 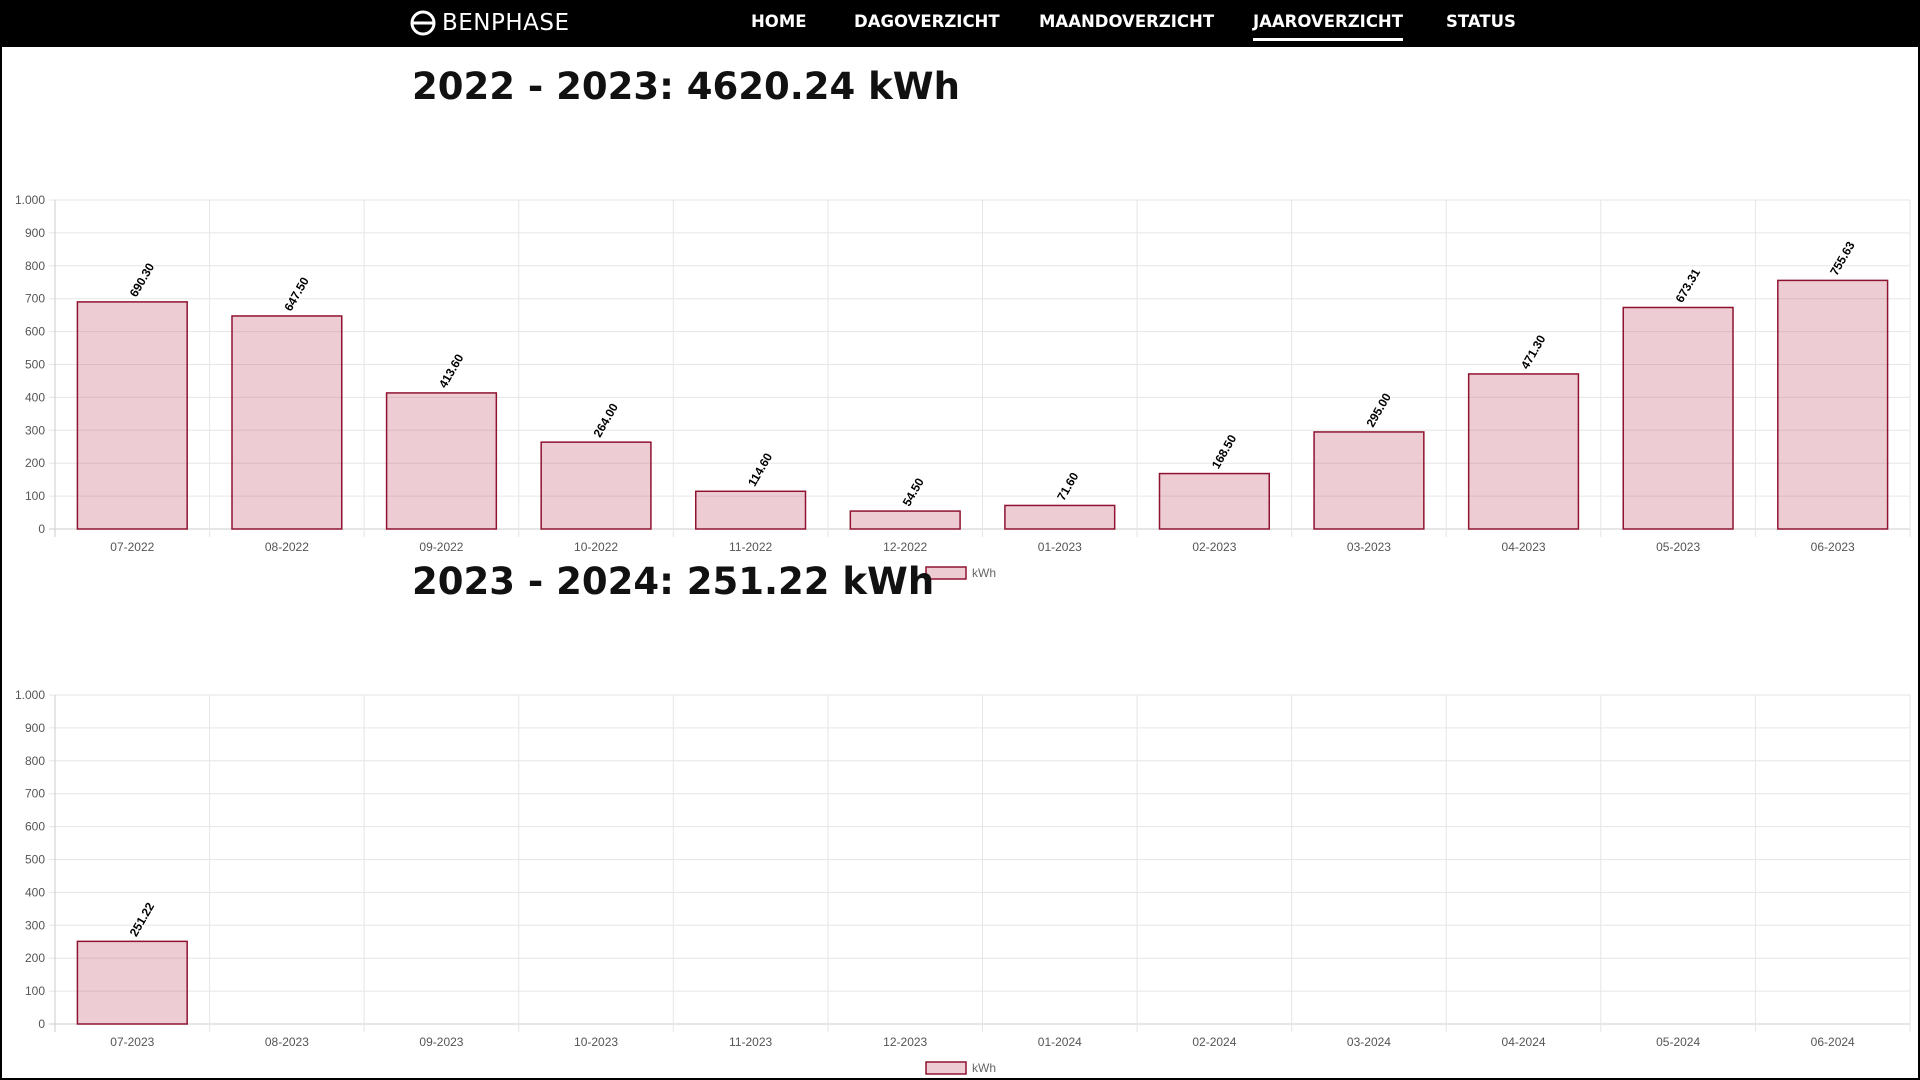 I want to click on x-tick-label: 09-2022, so click(x=441, y=547).